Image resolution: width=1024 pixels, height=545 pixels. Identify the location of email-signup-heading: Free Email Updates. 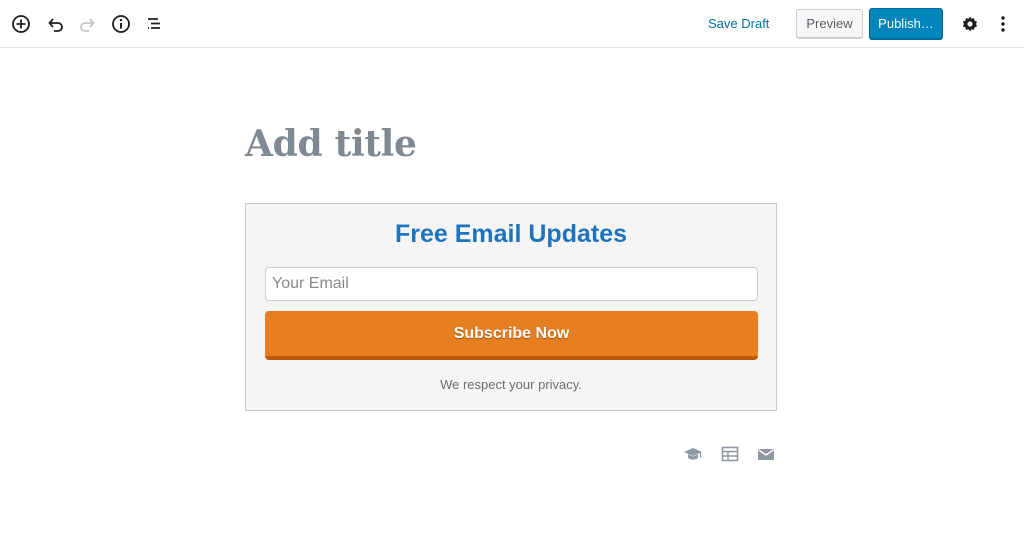
(511, 234).